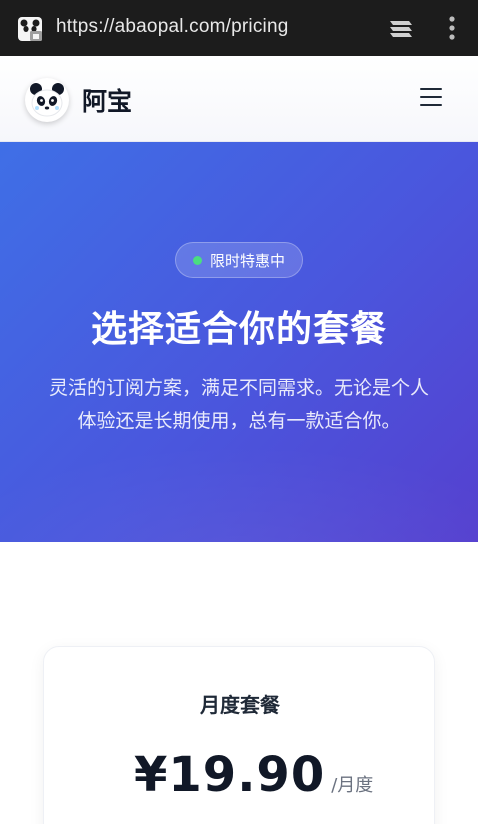 This screenshot has height=824, width=478. I want to click on hero-subtitle-line-1: 灵活的订阅方案，满足不同需求。无论是个人, so click(238, 388).